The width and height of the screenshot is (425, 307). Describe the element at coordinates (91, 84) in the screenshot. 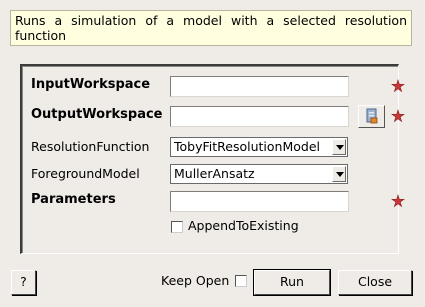

I see `input-workspace-label: InputWorkspace` at that location.